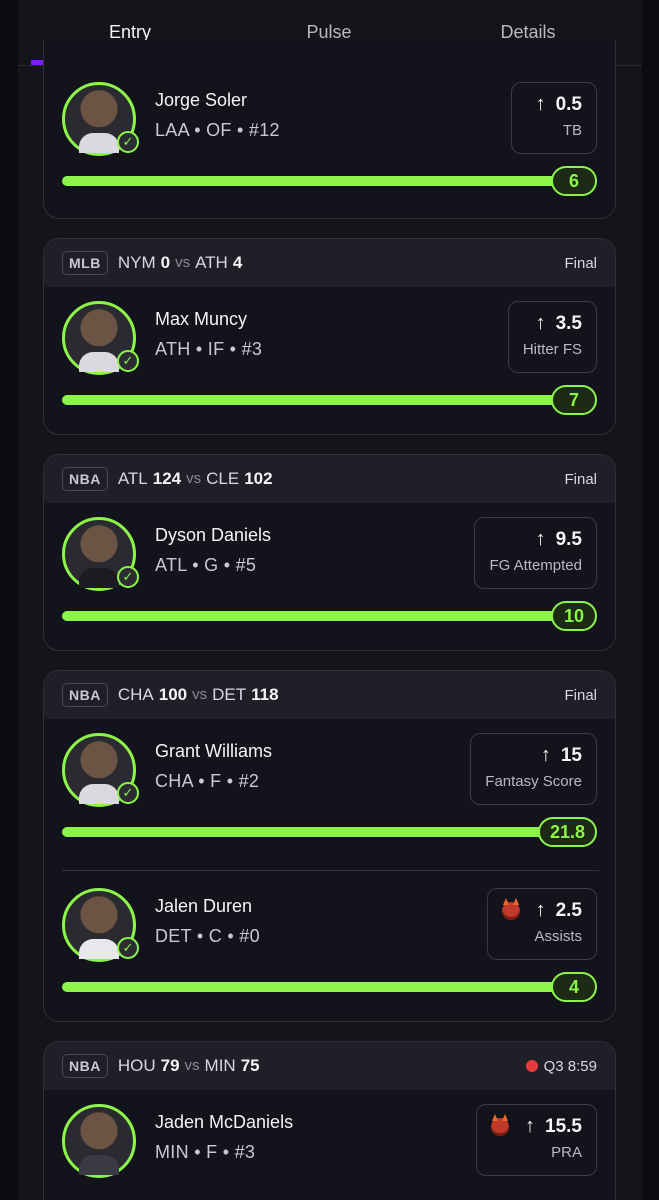  I want to click on game-score: ATL 124 vs CLE 102, so click(195, 479).